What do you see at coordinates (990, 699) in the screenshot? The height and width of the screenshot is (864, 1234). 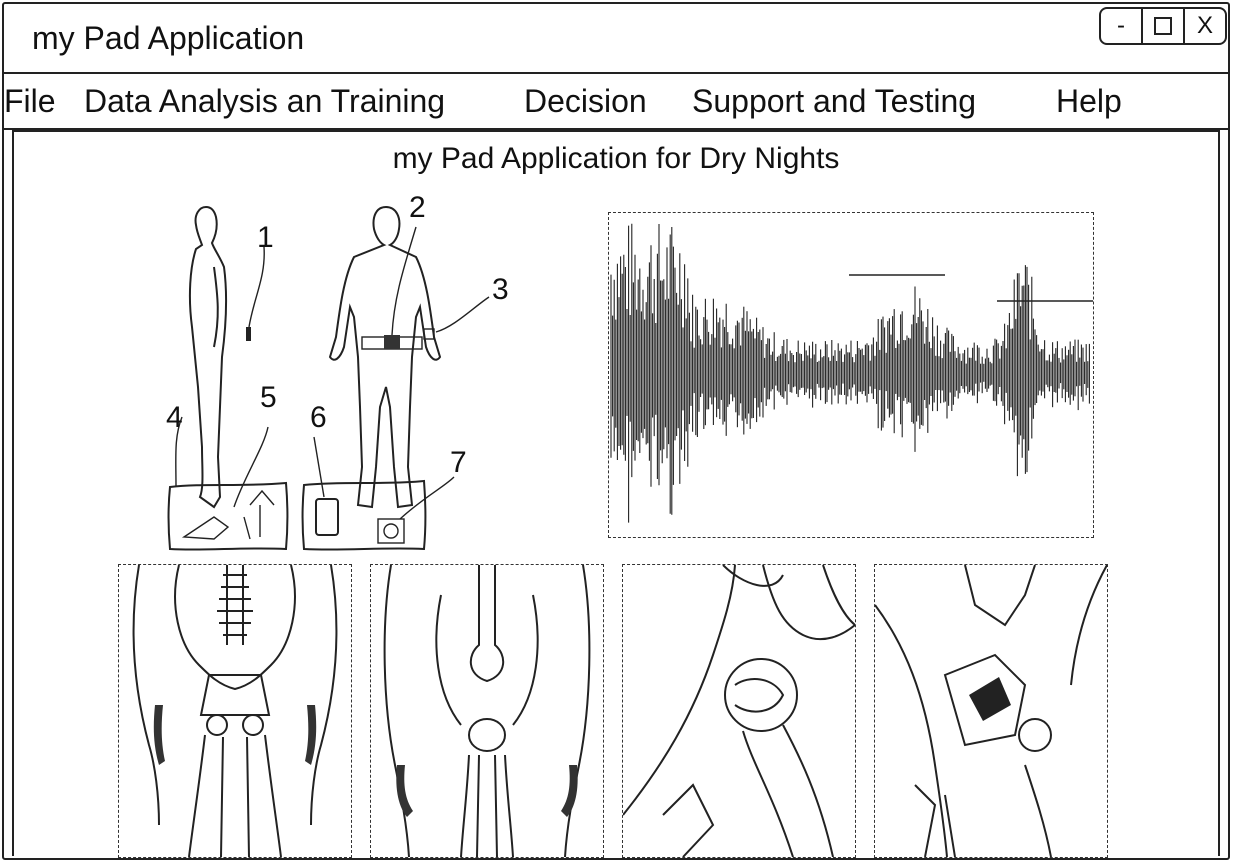 I see `pad-device` at bounding box center [990, 699].